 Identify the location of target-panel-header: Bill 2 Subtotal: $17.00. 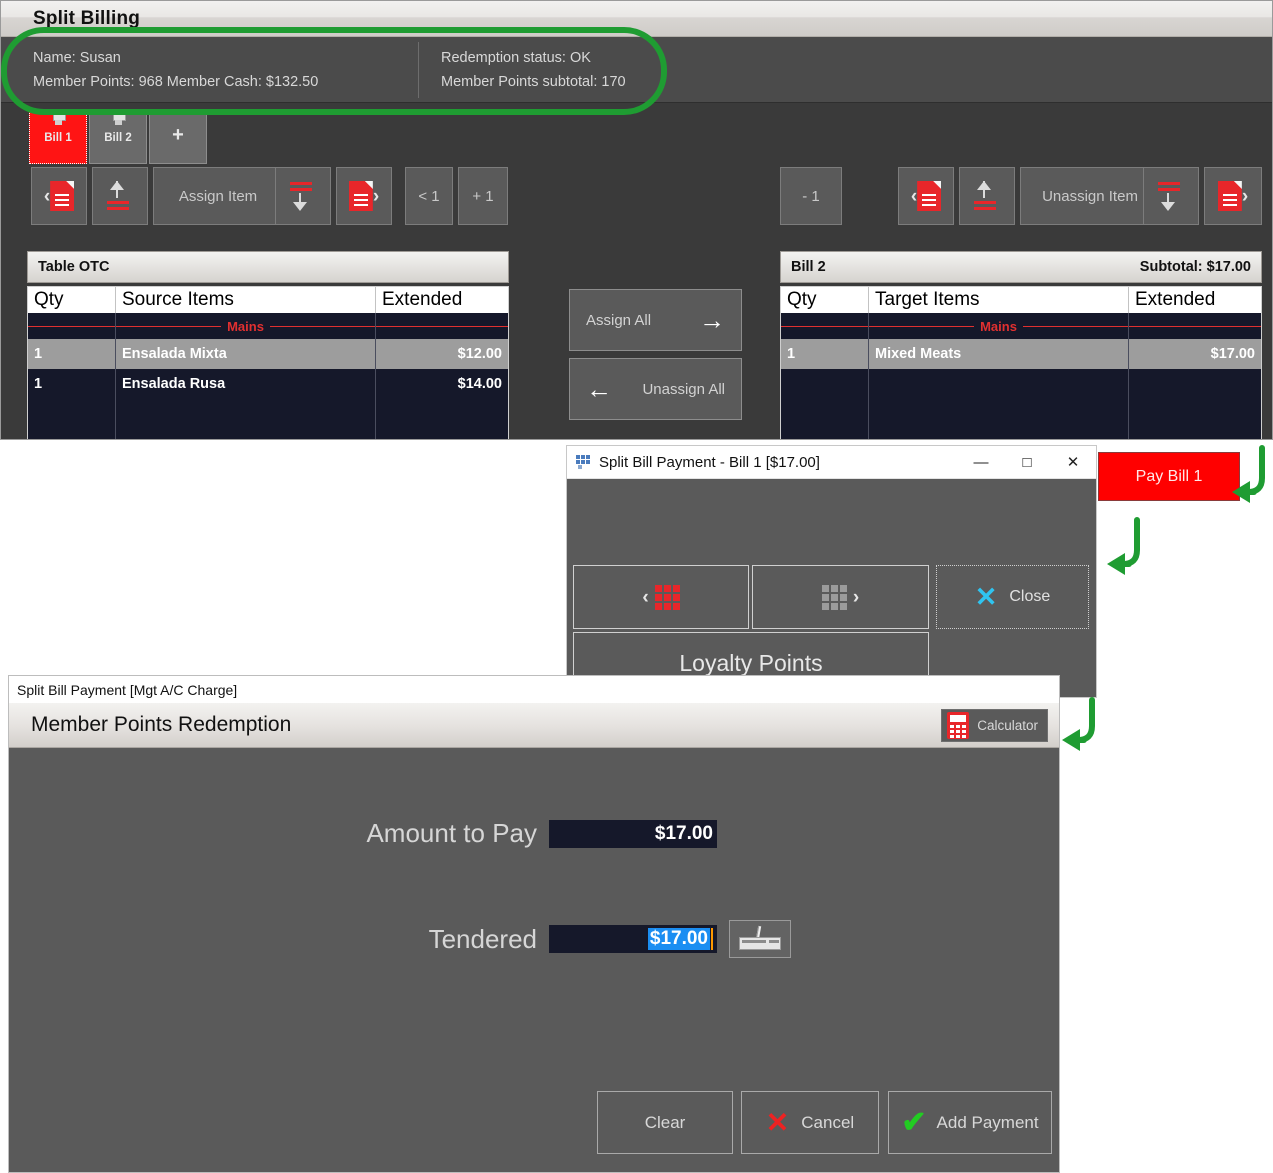
(1021, 267).